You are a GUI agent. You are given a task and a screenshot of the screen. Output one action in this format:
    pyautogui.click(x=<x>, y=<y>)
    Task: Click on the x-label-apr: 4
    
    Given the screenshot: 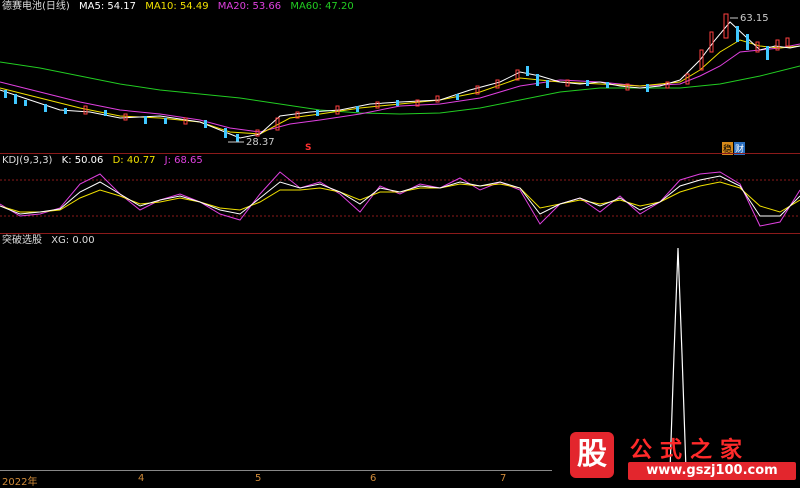 What is the action you would take?
    pyautogui.click(x=141, y=478)
    